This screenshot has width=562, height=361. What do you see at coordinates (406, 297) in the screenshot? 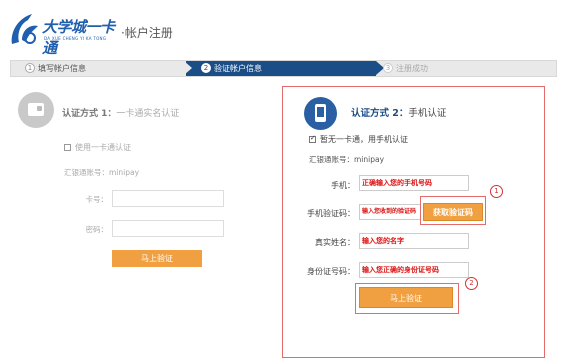
I see `phone-verify-button: 马上验证` at bounding box center [406, 297].